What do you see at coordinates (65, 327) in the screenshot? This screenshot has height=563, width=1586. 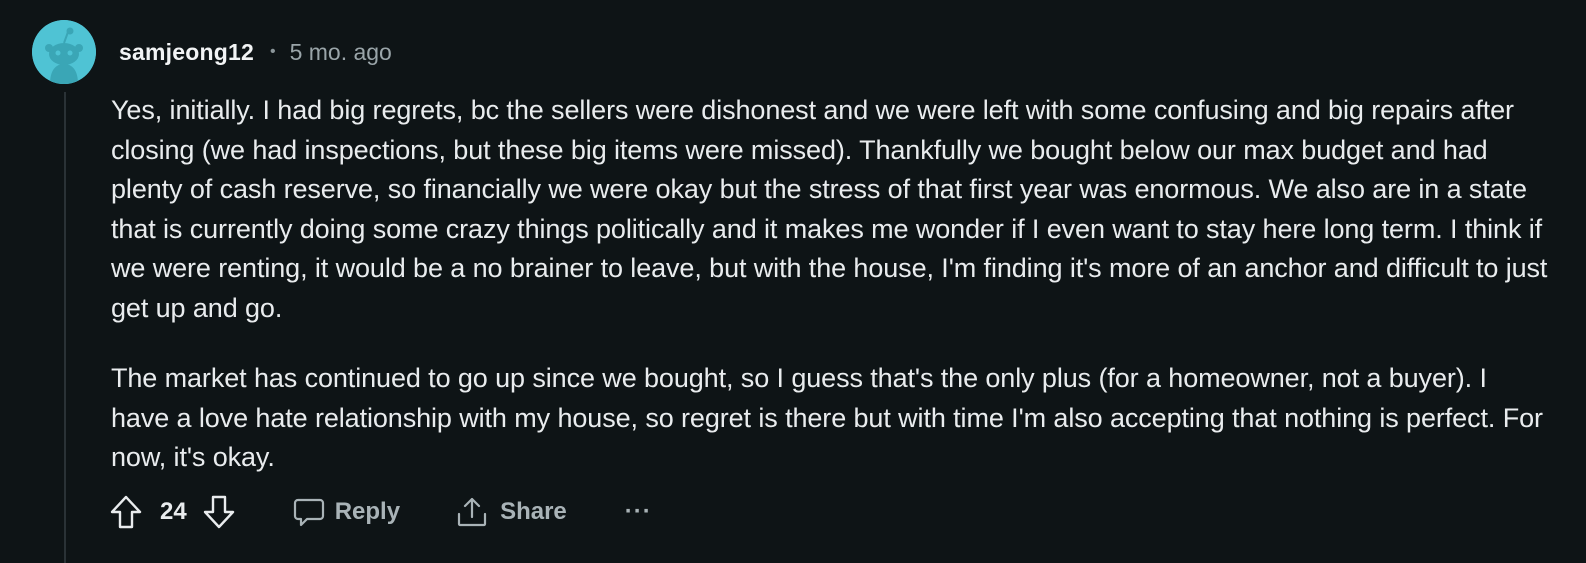 I see `thread-line` at bounding box center [65, 327].